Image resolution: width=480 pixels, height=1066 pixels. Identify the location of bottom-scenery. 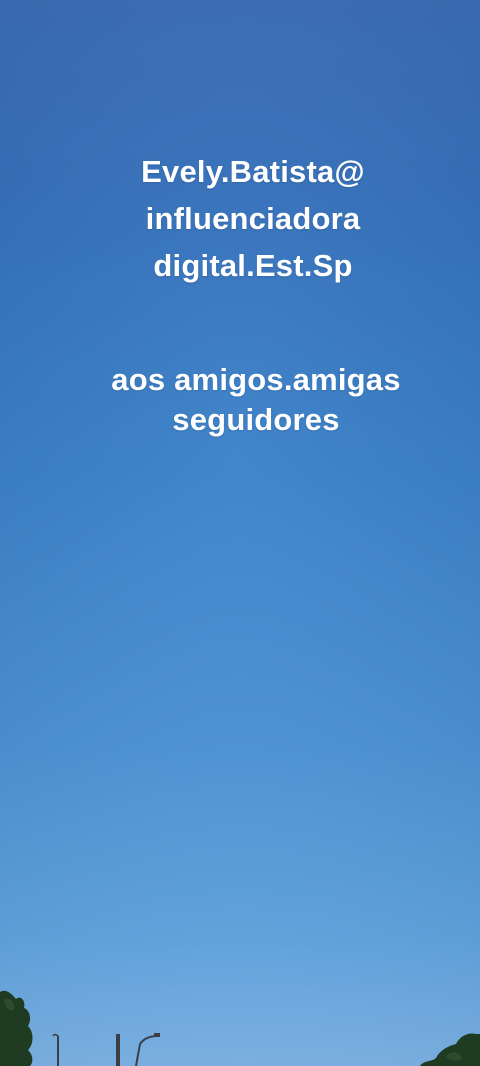
(240, 1028).